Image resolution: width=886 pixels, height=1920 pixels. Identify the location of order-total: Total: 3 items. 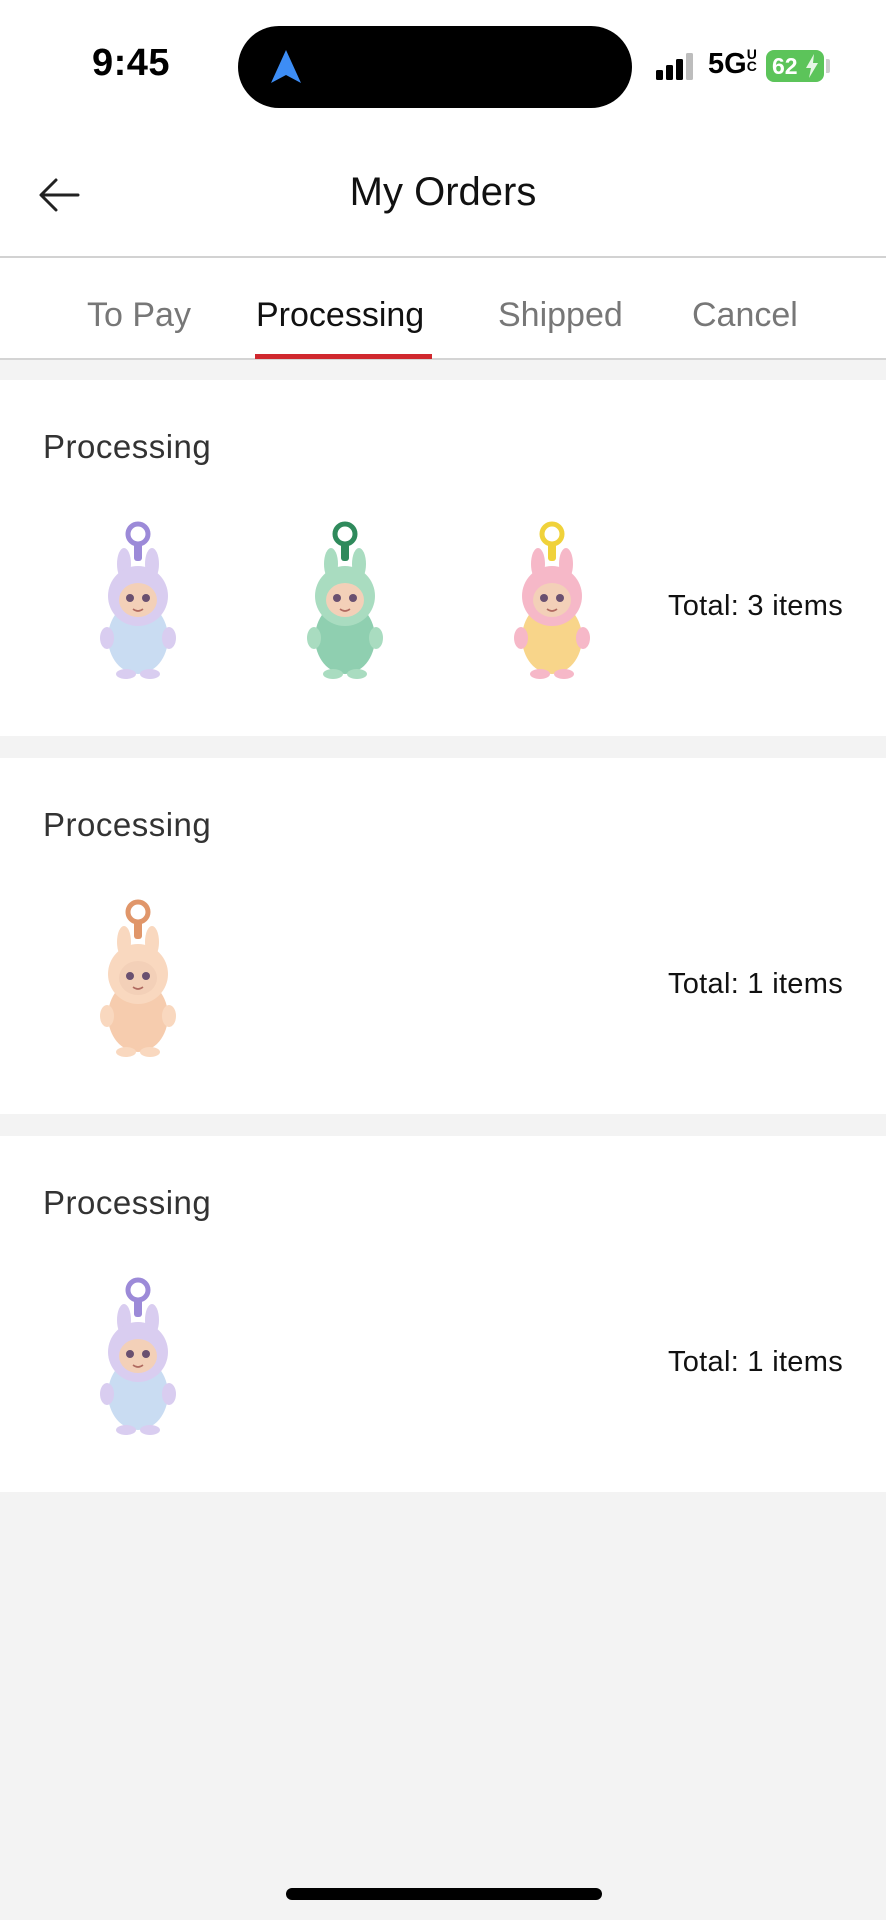
(755, 606).